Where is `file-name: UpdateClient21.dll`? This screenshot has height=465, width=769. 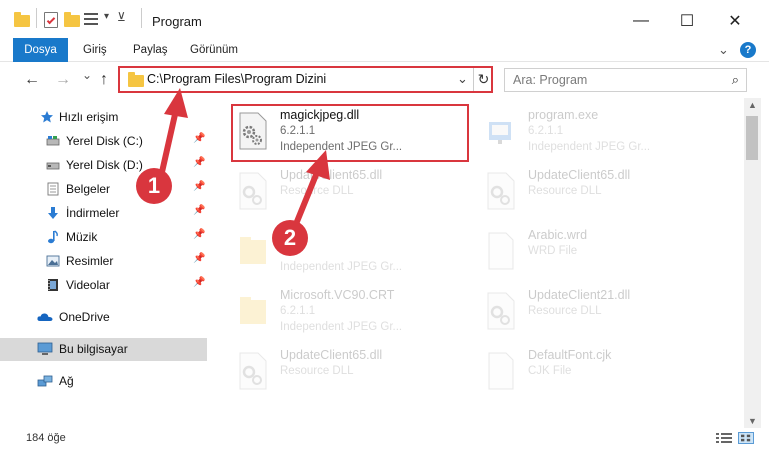
file-name: UpdateClient21.dll is located at coordinates (579, 295).